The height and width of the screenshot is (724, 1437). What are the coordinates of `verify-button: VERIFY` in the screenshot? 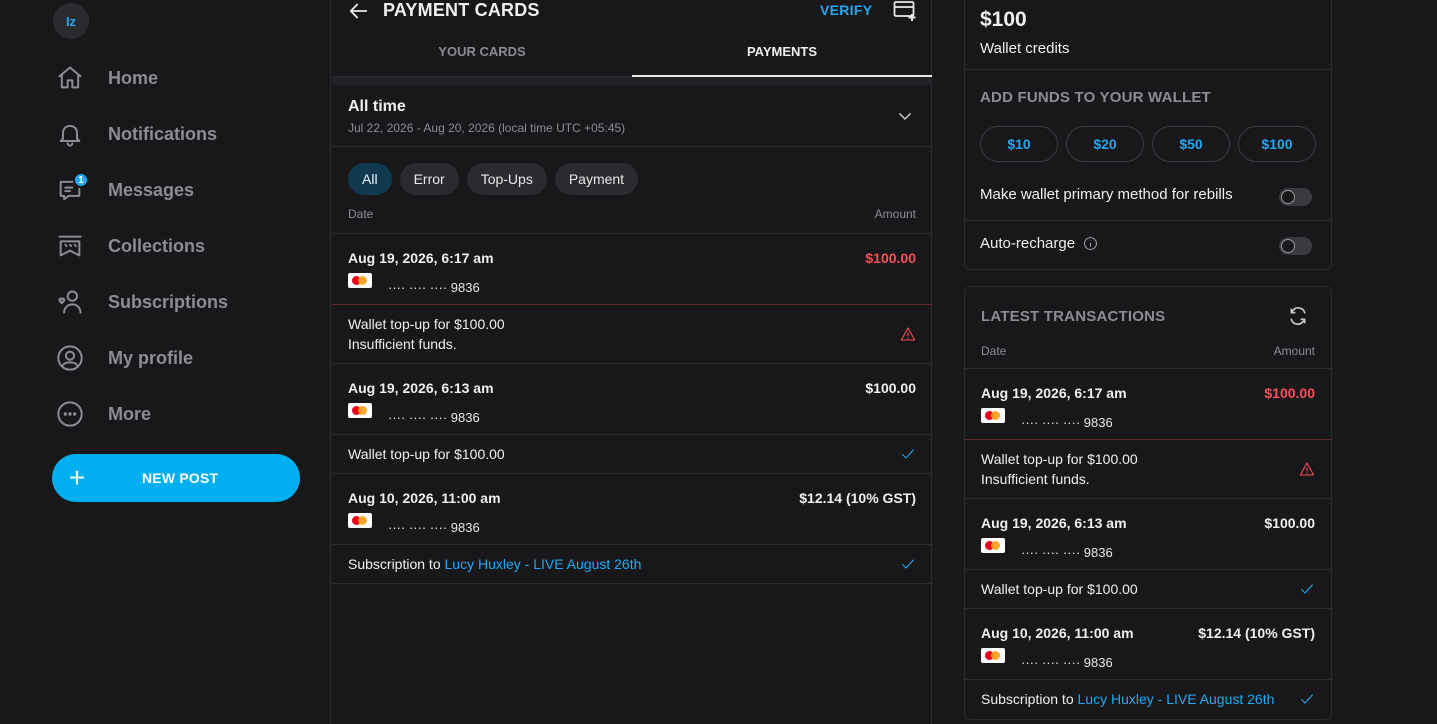 It's located at (846, 10).